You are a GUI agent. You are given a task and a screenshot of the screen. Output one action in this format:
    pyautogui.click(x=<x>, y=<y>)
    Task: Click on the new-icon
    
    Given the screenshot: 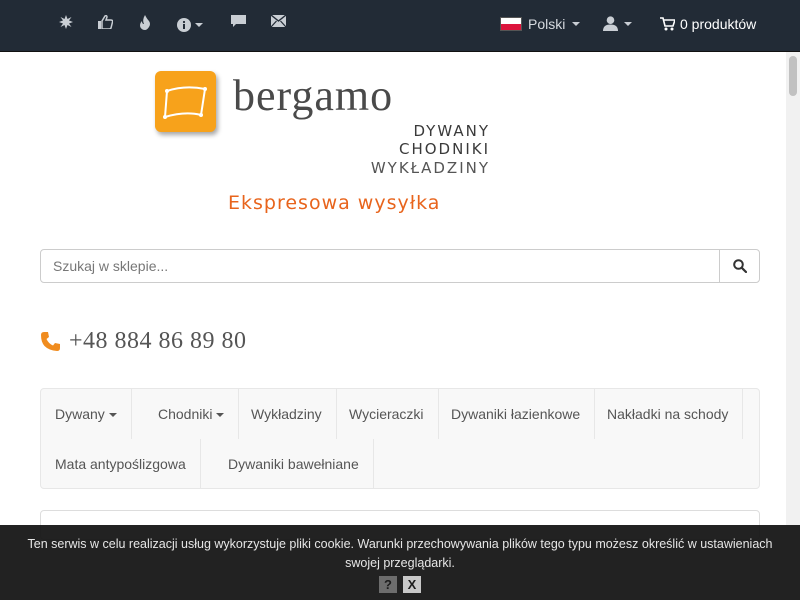 What is the action you would take?
    pyautogui.click(x=66, y=22)
    